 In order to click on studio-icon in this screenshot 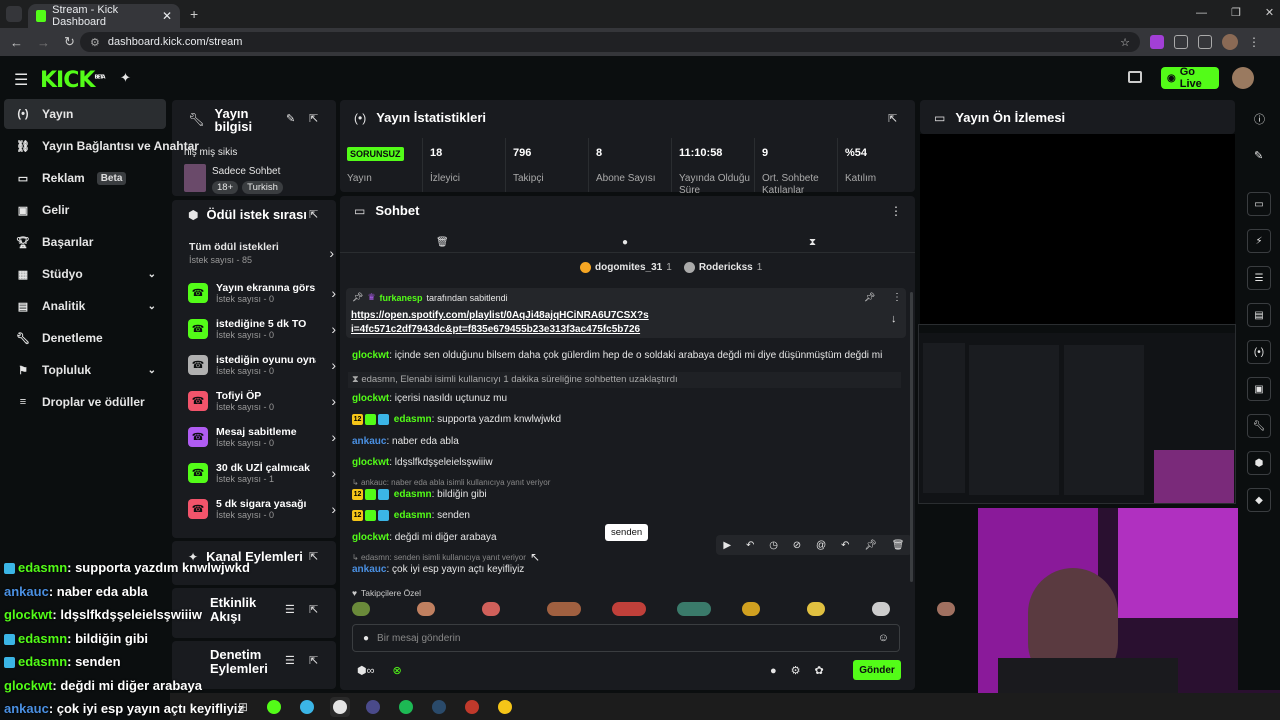, I will do `click(1135, 77)`.